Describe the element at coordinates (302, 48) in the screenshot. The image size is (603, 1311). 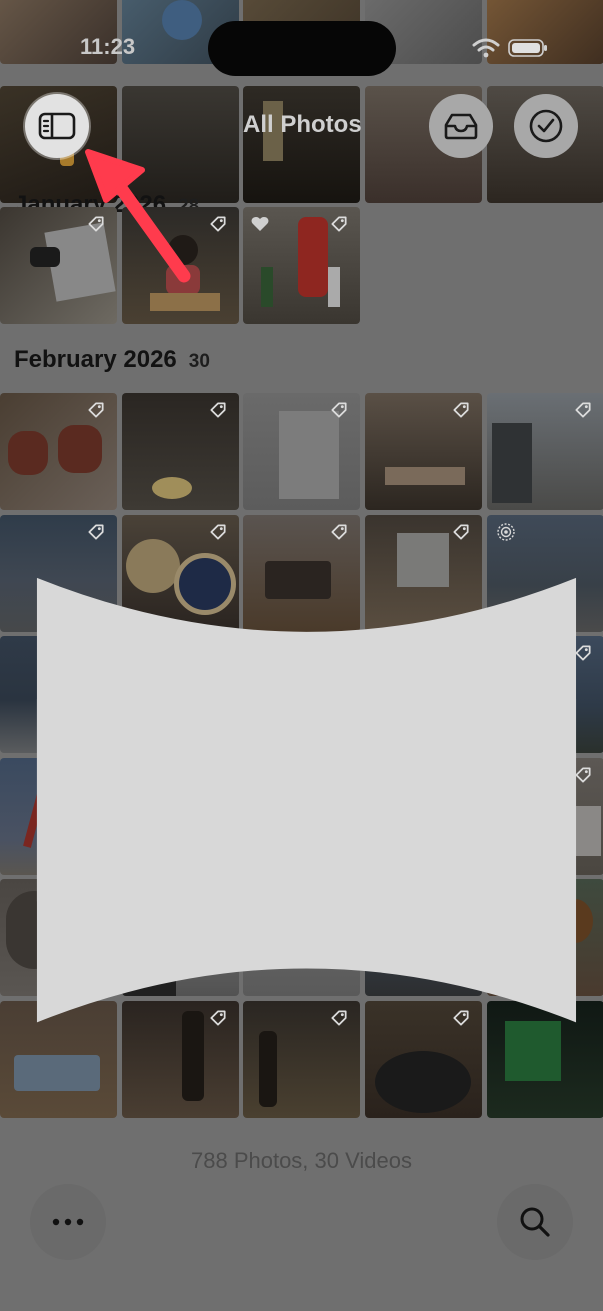
I see `dynamic-island` at that location.